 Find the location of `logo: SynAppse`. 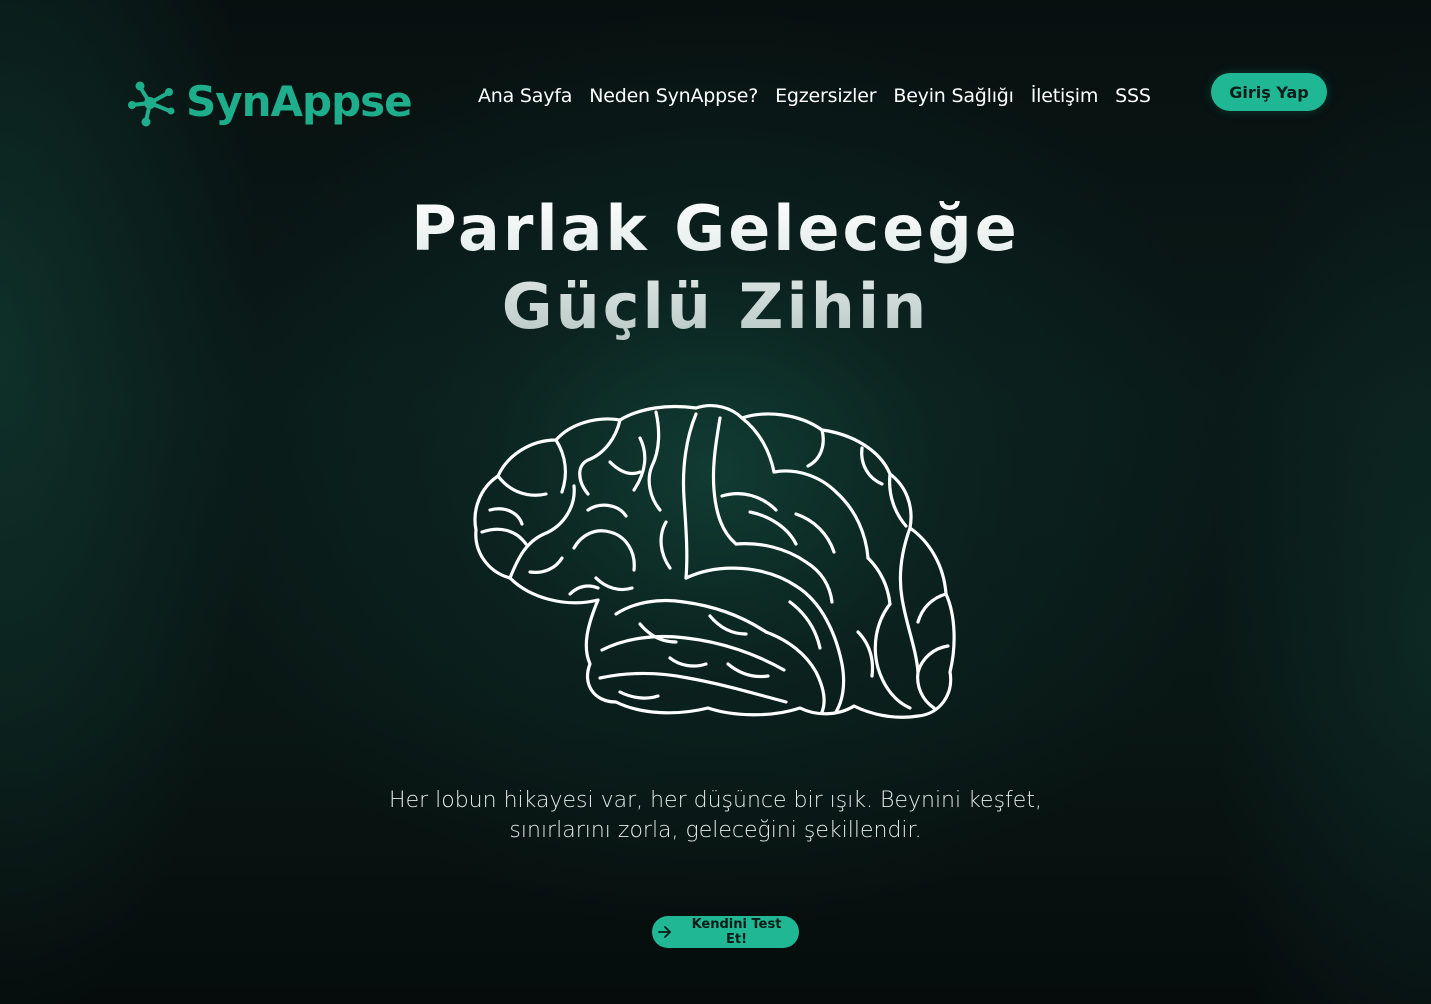

logo: SynAppse is located at coordinates (270, 102).